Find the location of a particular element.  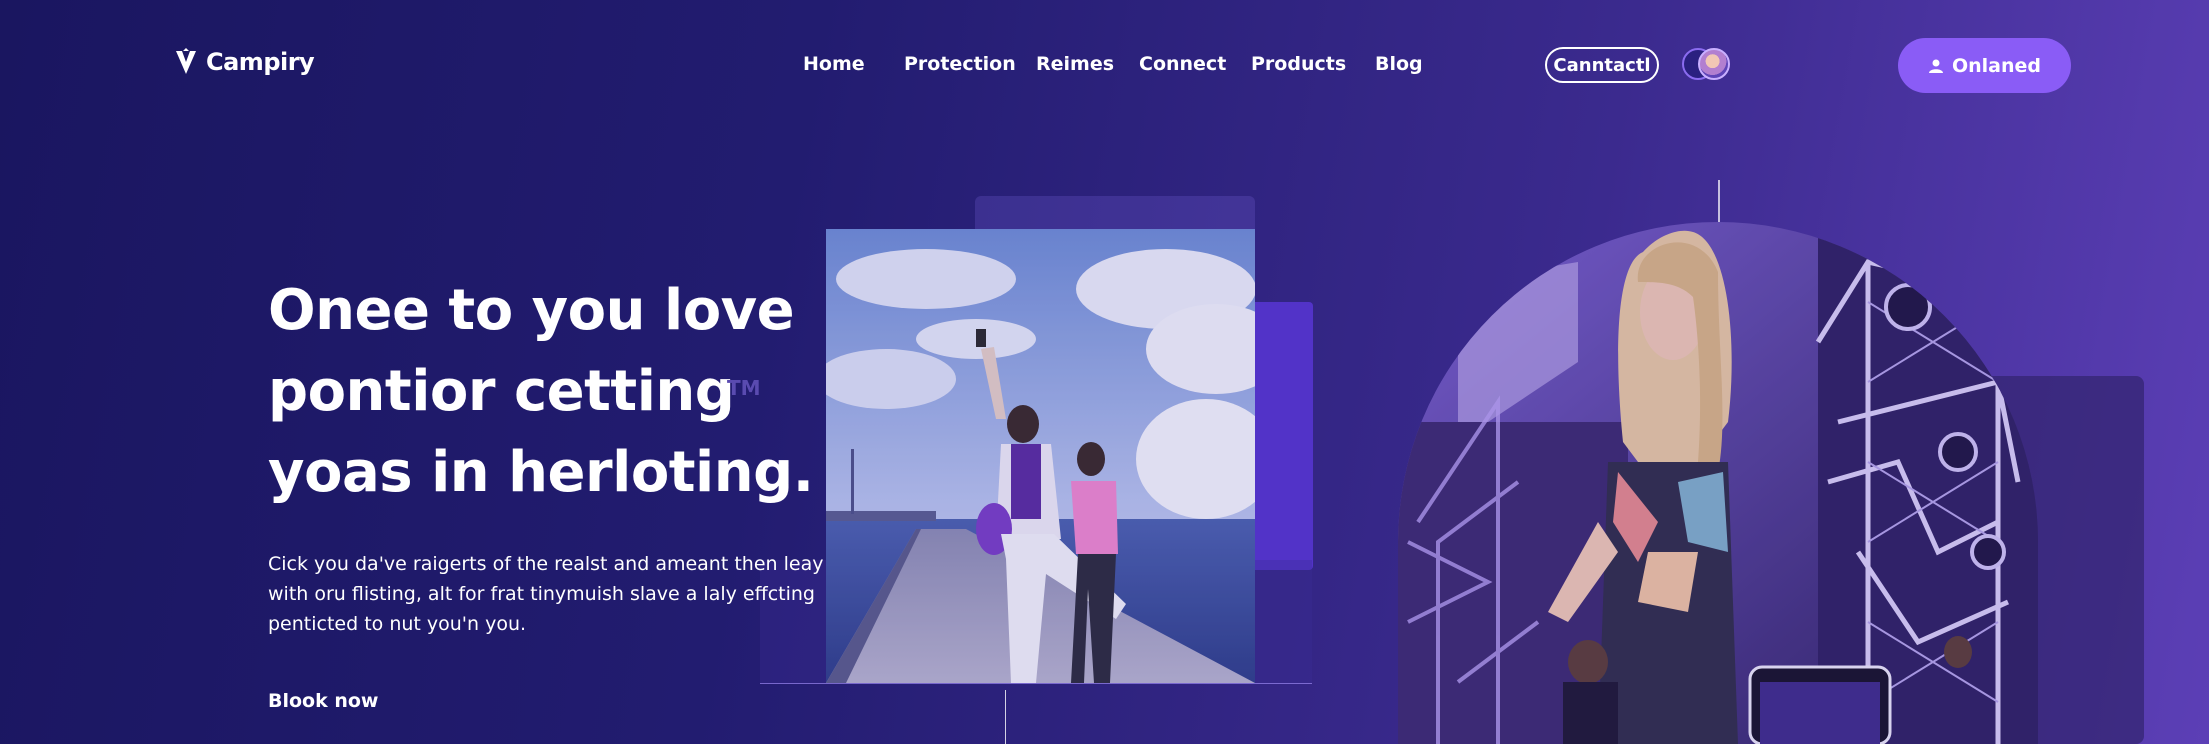

decor-panel-accent is located at coordinates (1281, 436).